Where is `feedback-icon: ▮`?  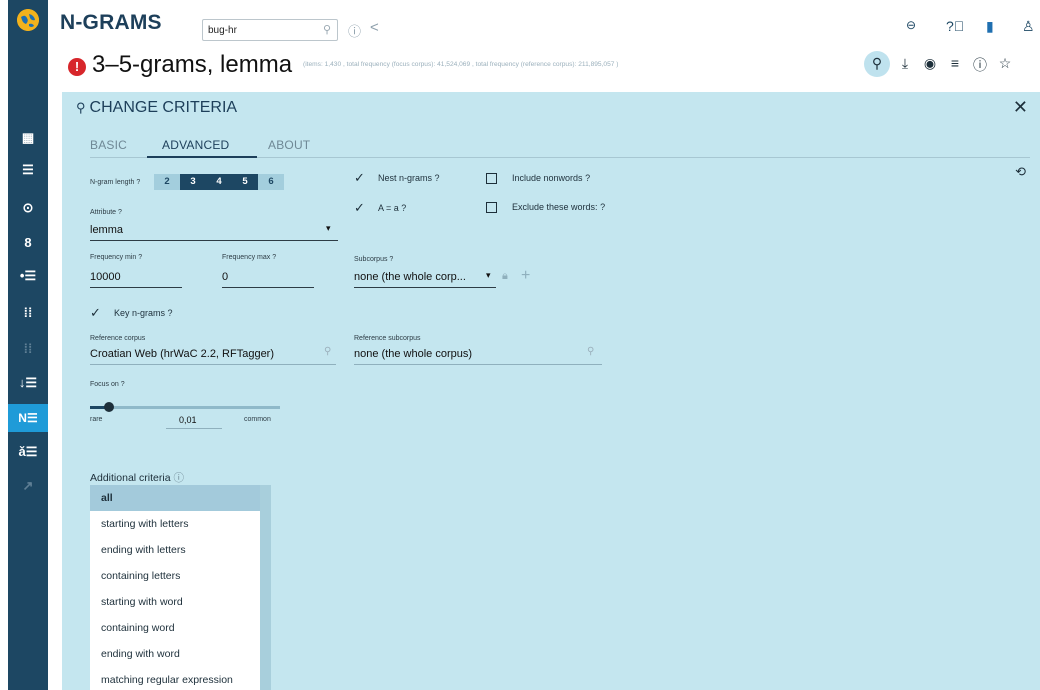 feedback-icon: ▮ is located at coordinates (990, 26).